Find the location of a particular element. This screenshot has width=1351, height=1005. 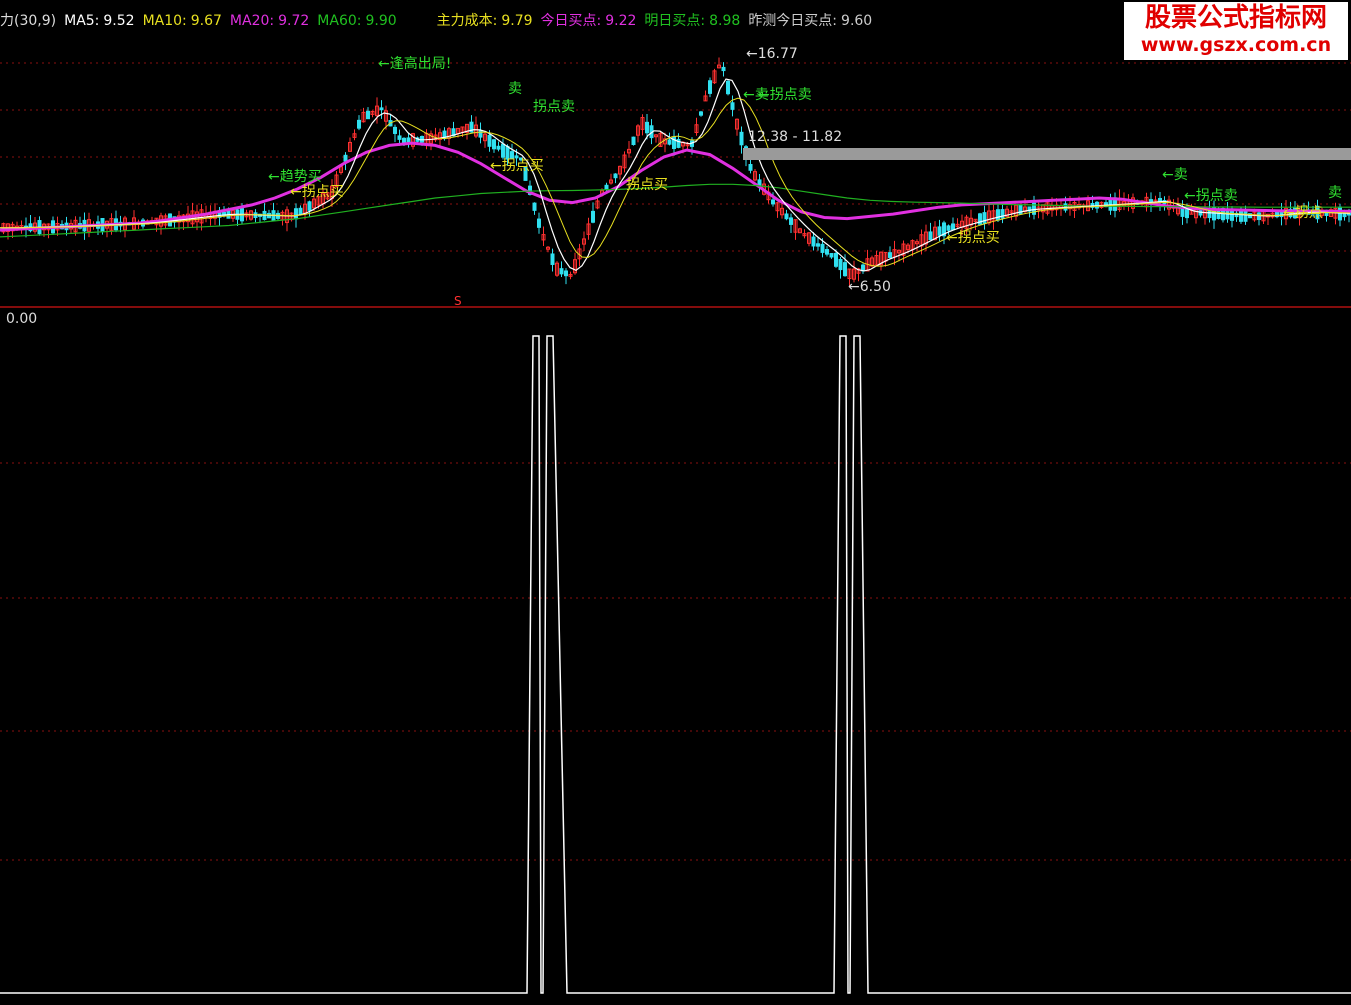

high-price-label: ←16.77 is located at coordinates (772, 54).